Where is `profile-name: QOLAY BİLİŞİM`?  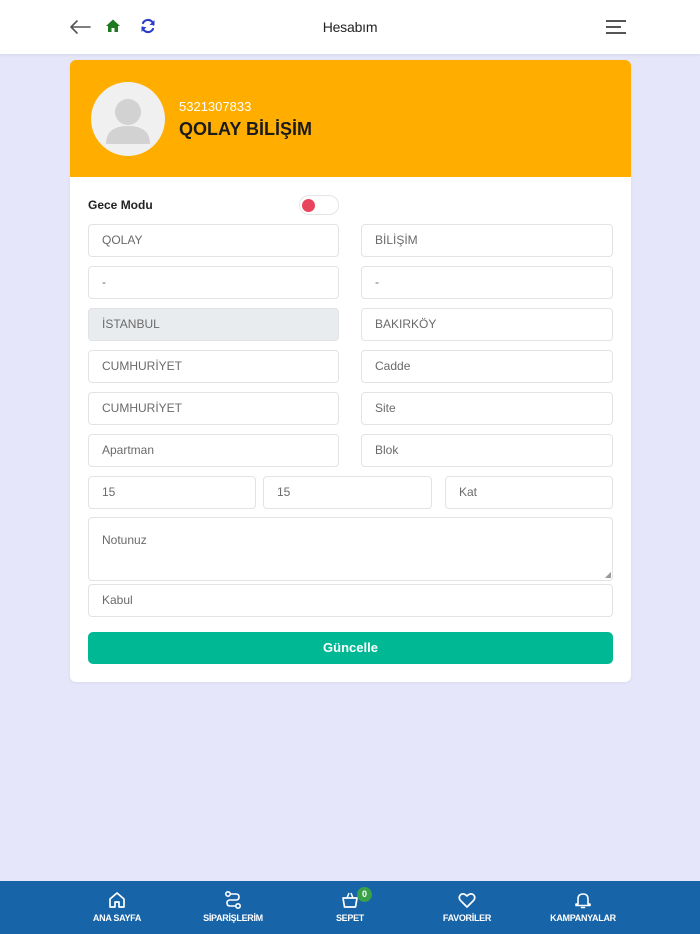
profile-name: QOLAY BİLİŞİM is located at coordinates (246, 129).